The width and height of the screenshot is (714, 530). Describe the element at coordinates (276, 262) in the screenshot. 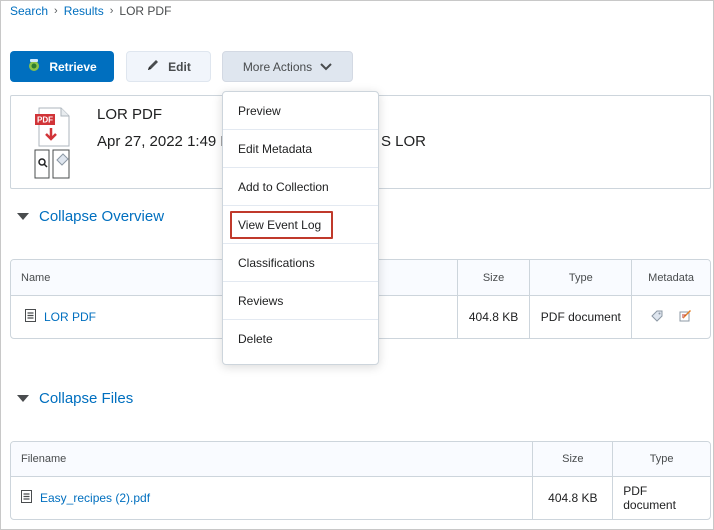

I see `menu-item-label: Classifications` at that location.